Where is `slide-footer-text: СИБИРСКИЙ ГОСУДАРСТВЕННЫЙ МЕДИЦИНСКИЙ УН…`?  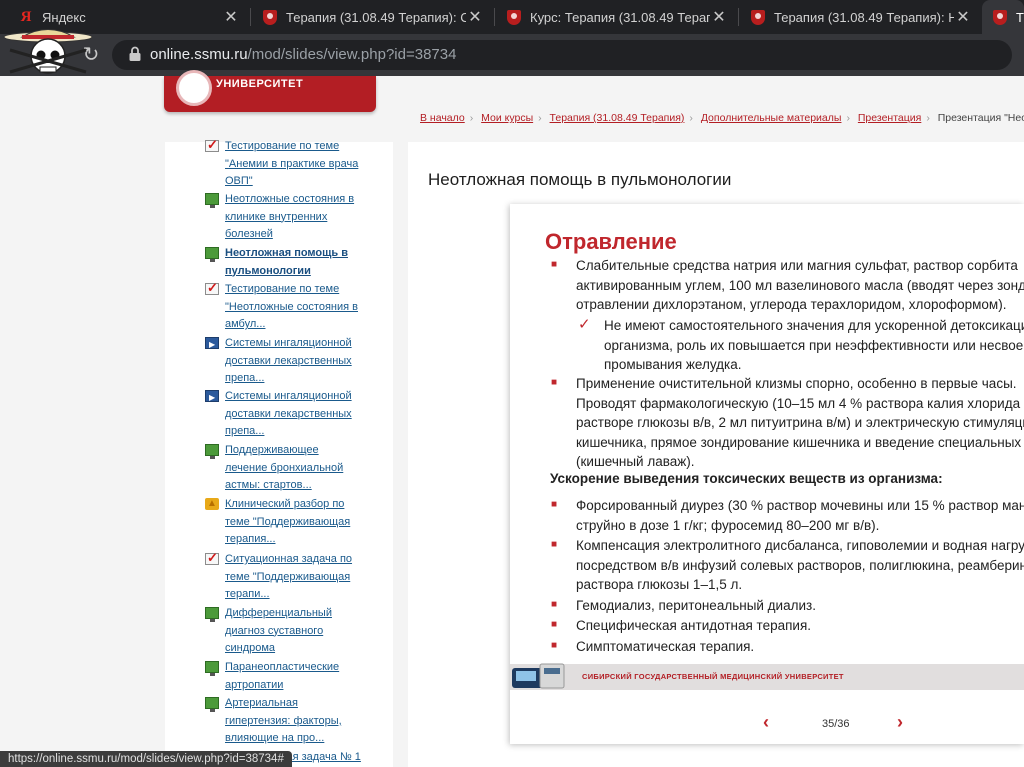
slide-footer-text: СИБИРСКИЙ ГОСУДАРСТВЕННЫЙ МЕДИЦИНСКИЙ УН… is located at coordinates (713, 676).